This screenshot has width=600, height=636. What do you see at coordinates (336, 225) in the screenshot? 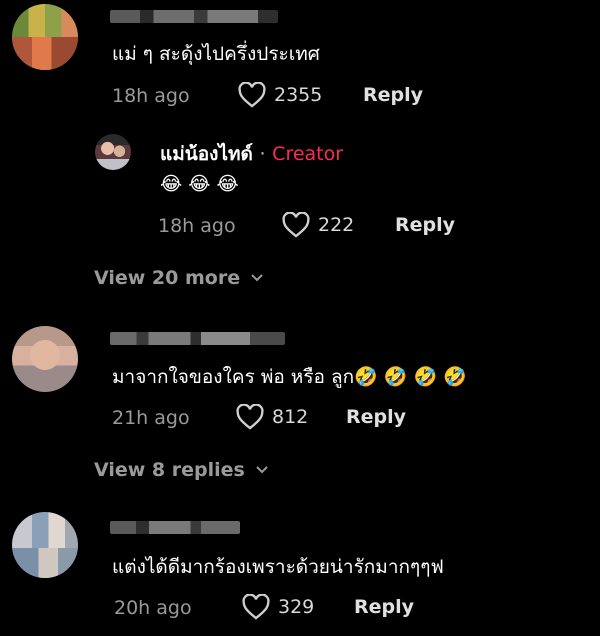
I see `like-count: 222` at bounding box center [336, 225].